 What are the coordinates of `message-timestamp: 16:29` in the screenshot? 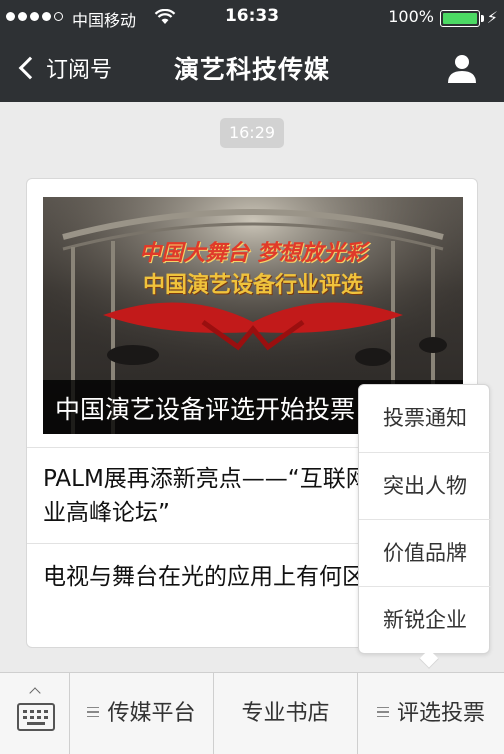 It's located at (252, 133).